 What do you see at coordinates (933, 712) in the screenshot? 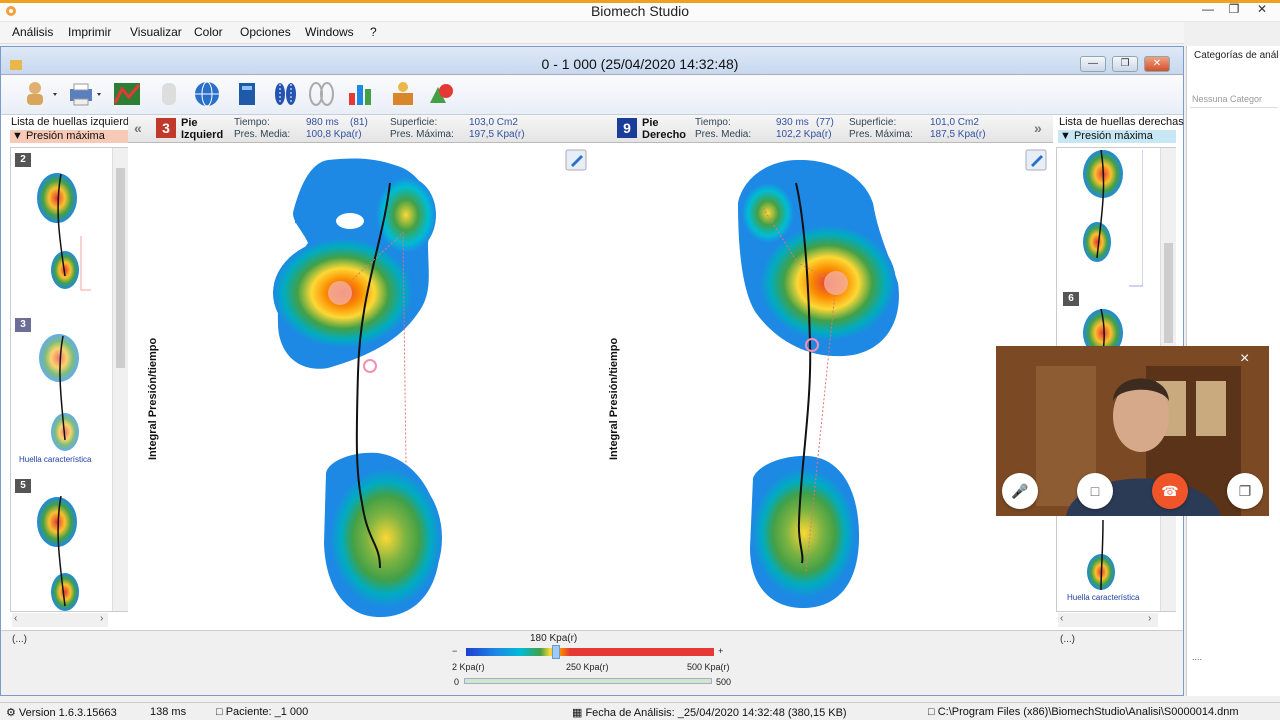
I see `file-icon: □` at bounding box center [933, 712].